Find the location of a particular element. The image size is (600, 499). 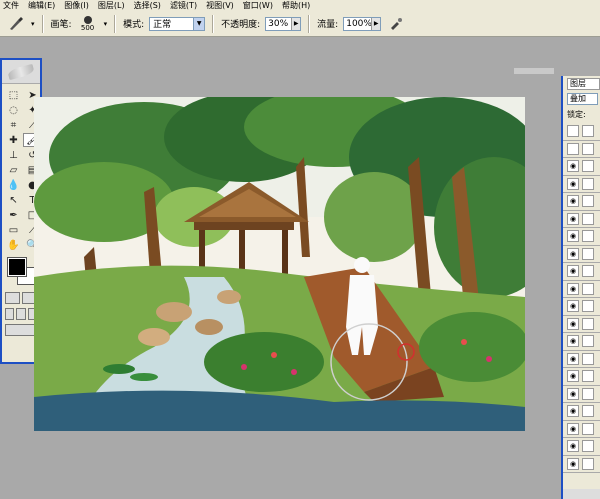

blur-icon: 💧 is located at coordinates (13, 185).